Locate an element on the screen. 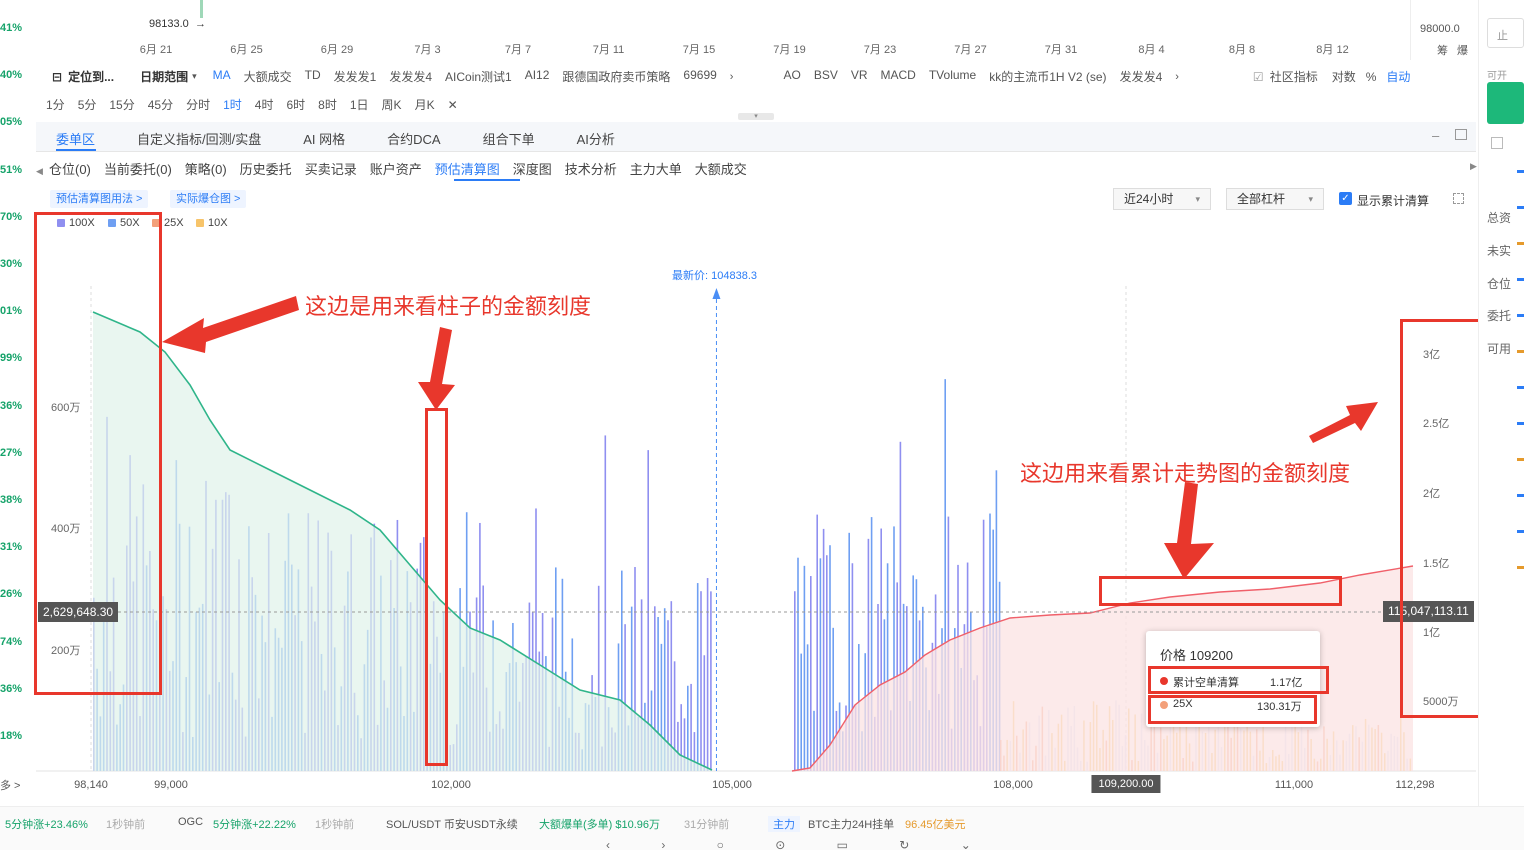 Image resolution: width=1524 pixels, height=850 pixels. right-panel-open-label: 可开 is located at coordinates (1497, 76).